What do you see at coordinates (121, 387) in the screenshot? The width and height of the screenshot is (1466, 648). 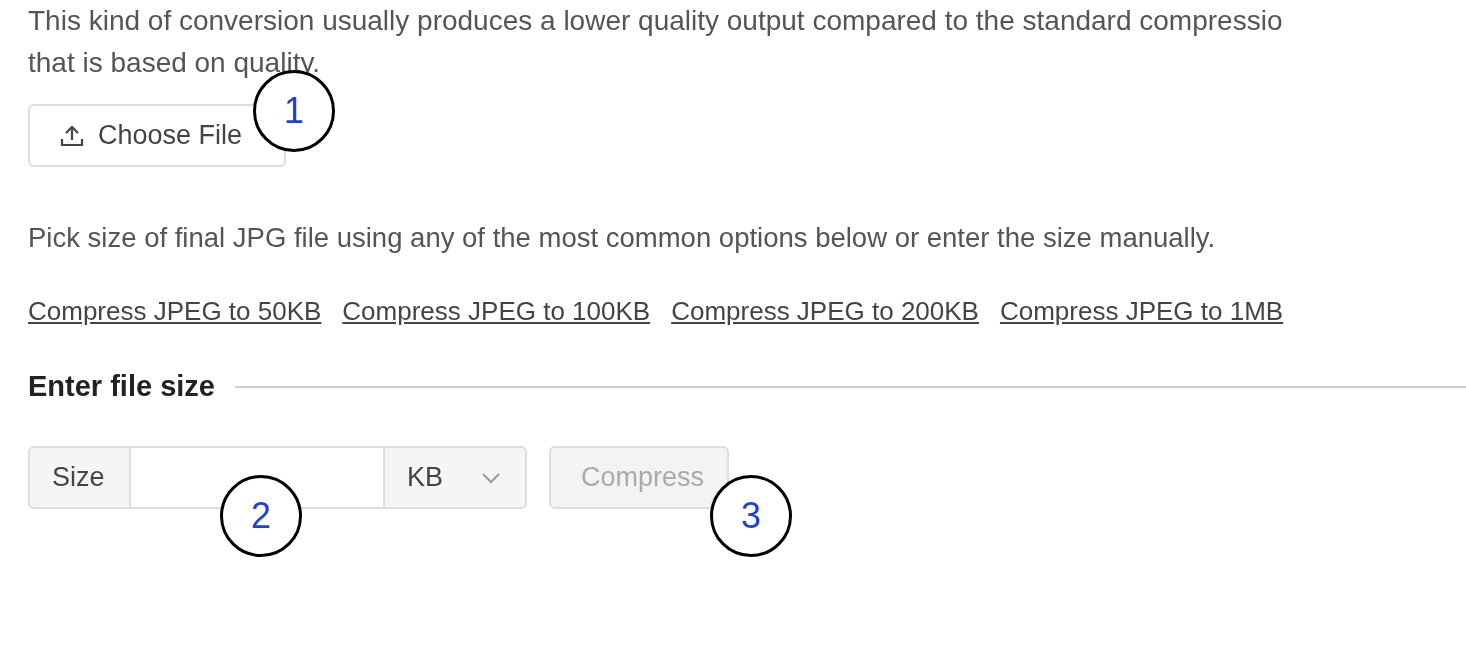 I see `section-heading: Enter file size` at bounding box center [121, 387].